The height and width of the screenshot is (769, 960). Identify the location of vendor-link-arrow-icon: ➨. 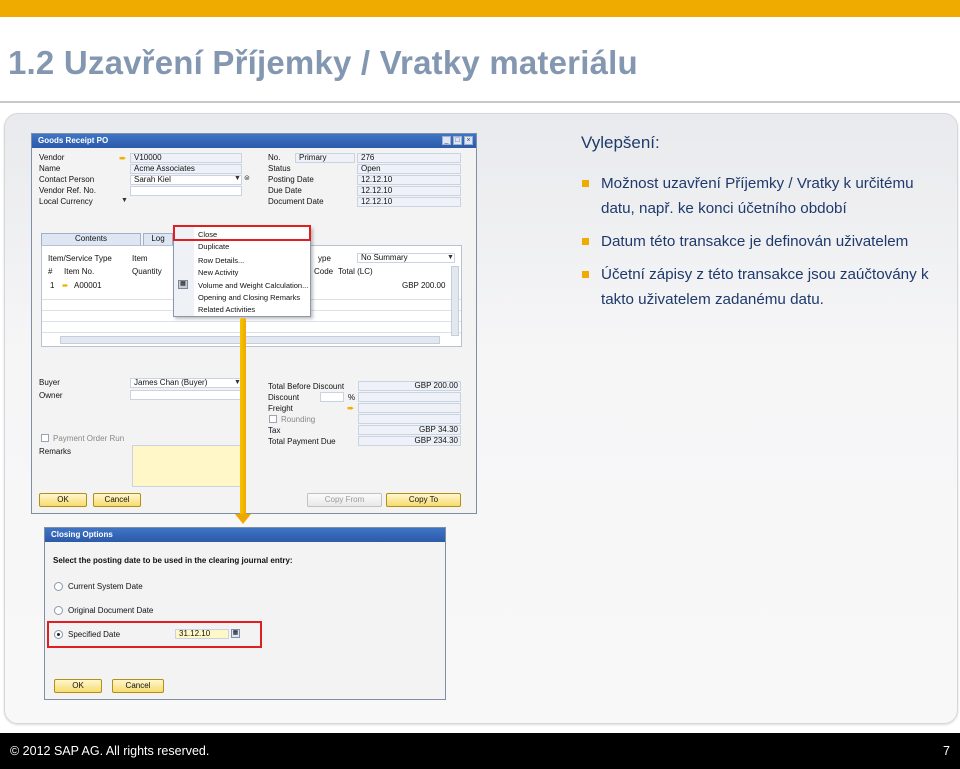
(124, 158).